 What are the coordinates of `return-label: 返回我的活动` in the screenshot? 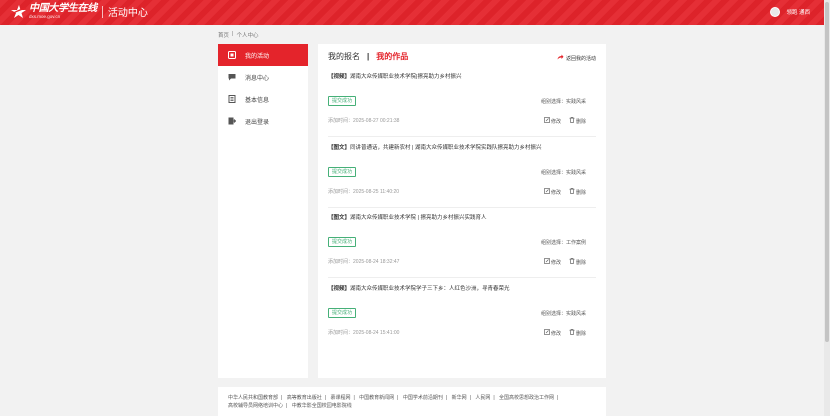 It's located at (580, 58).